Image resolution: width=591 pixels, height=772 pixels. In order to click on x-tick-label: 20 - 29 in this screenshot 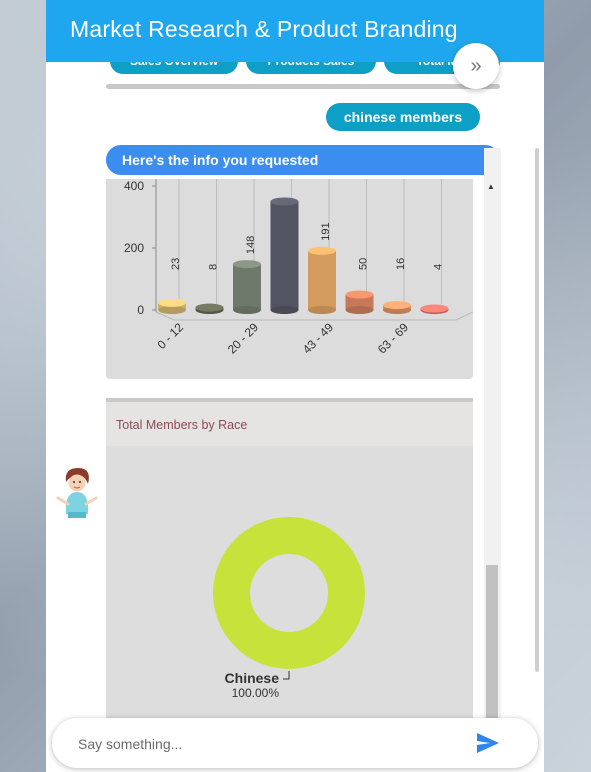, I will do `click(243, 338)`.